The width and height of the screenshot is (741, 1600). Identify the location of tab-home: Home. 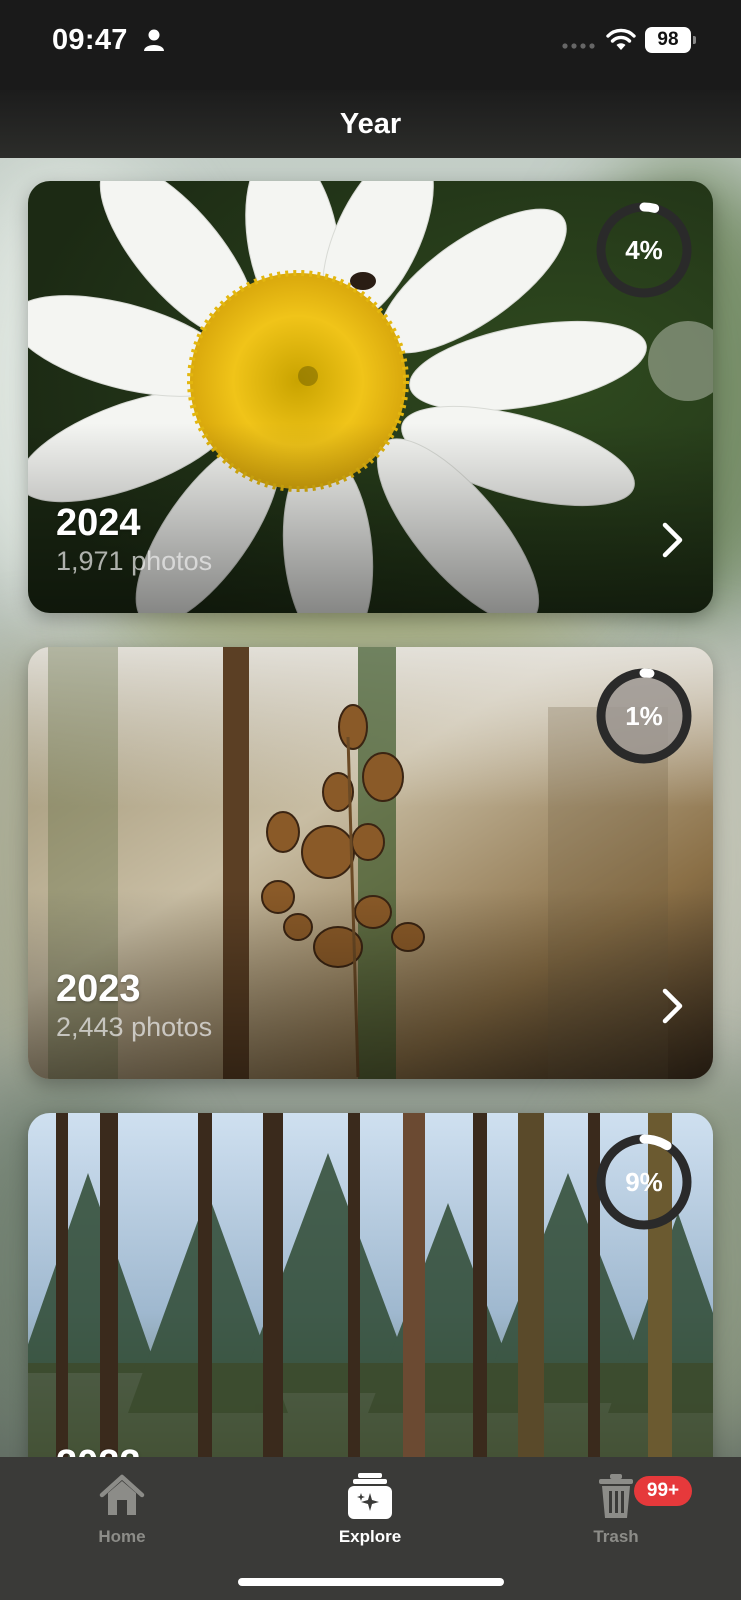
(122, 1516).